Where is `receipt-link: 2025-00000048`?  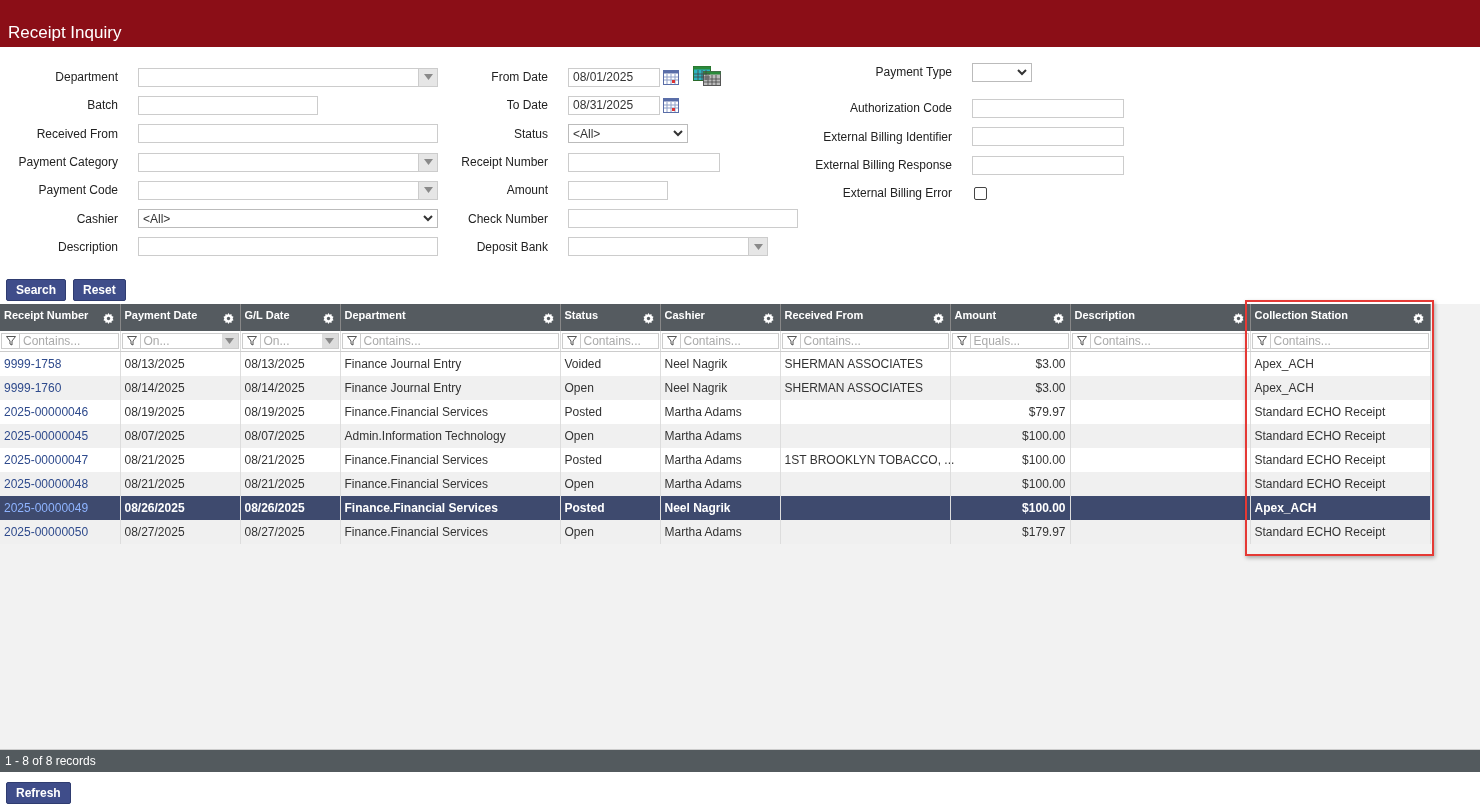 receipt-link: 2025-00000048 is located at coordinates (46, 483).